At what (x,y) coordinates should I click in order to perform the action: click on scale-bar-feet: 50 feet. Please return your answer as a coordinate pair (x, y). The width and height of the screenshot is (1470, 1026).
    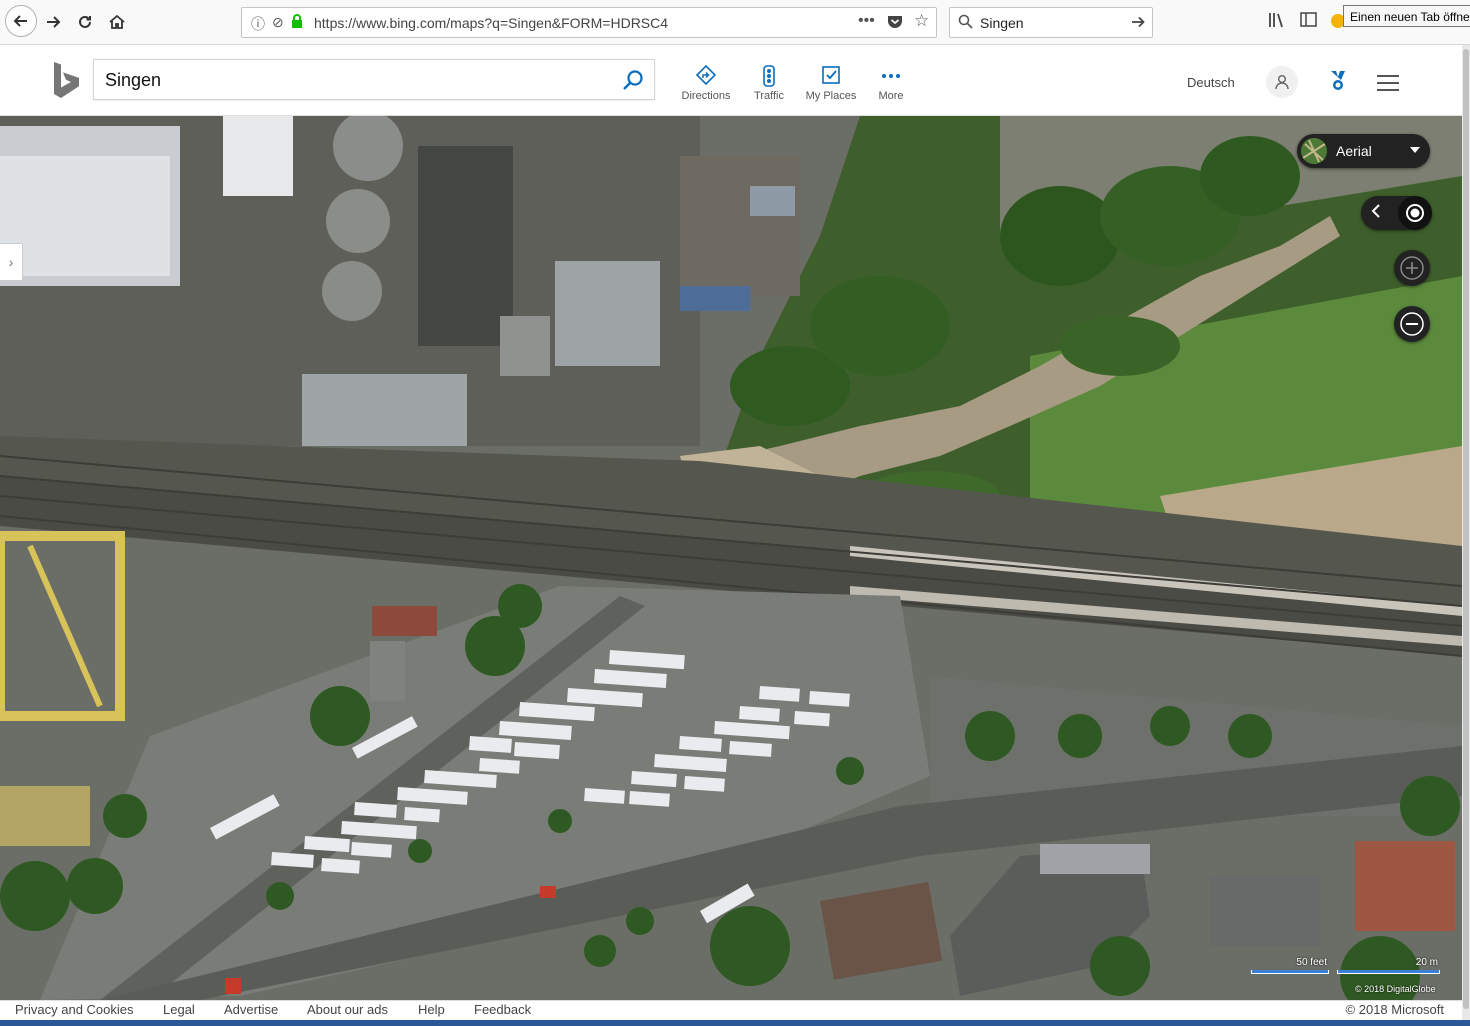
    Looking at the image, I should click on (1290, 965).